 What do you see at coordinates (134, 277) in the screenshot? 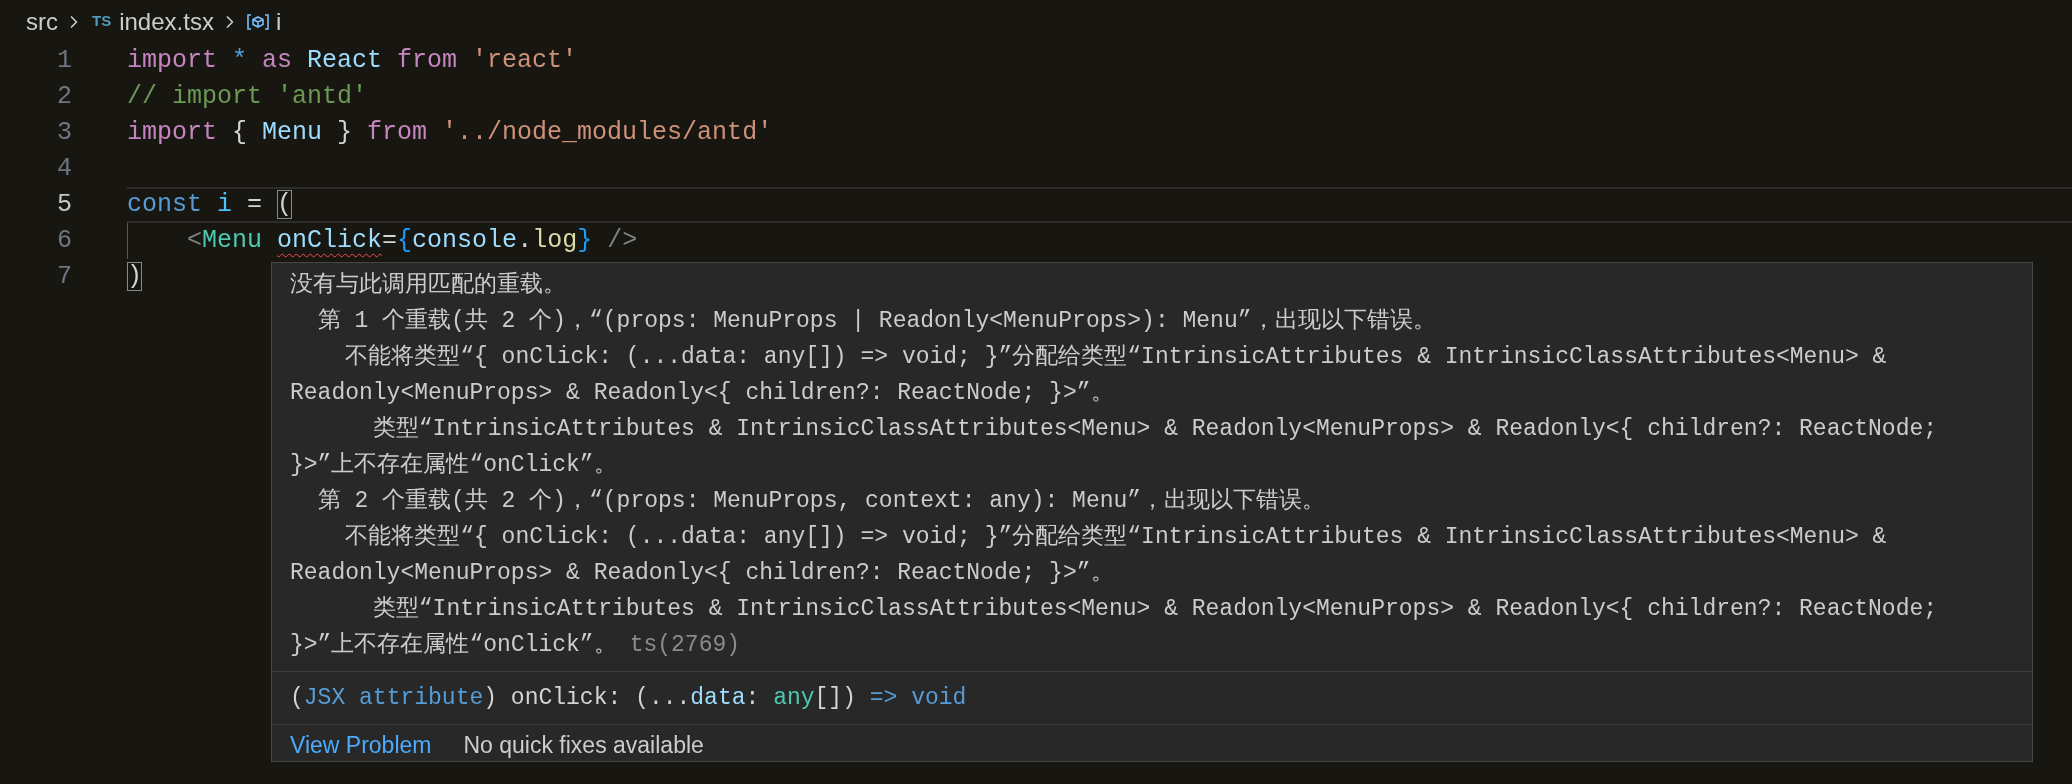
I see `code-line: )` at bounding box center [134, 277].